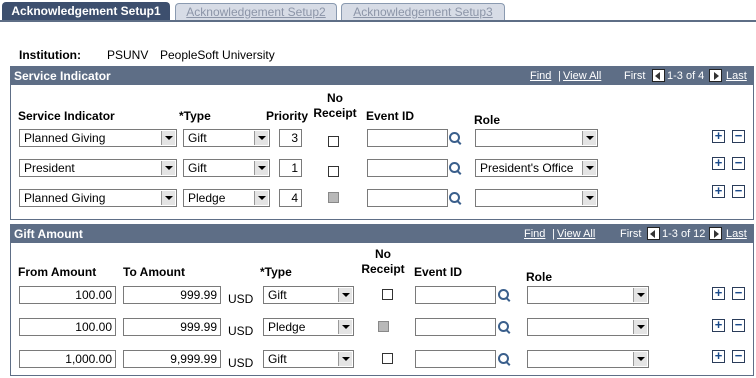 Image resolution: width=756 pixels, height=378 pixels. Describe the element at coordinates (686, 76) in the screenshot. I see `row-range: 1-3 of 4` at that location.